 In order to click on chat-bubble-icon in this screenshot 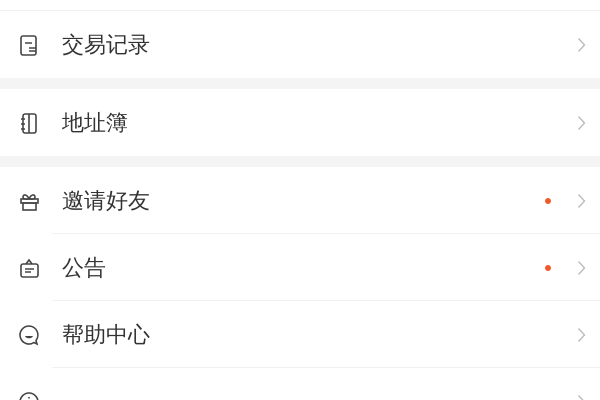, I will do `click(29, 334)`.